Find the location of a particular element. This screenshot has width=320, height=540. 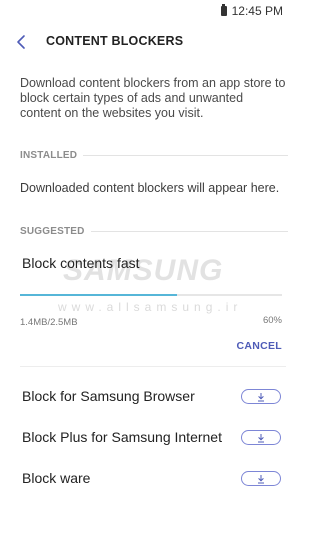

status-bar: 12:45 PM is located at coordinates (151, 11).